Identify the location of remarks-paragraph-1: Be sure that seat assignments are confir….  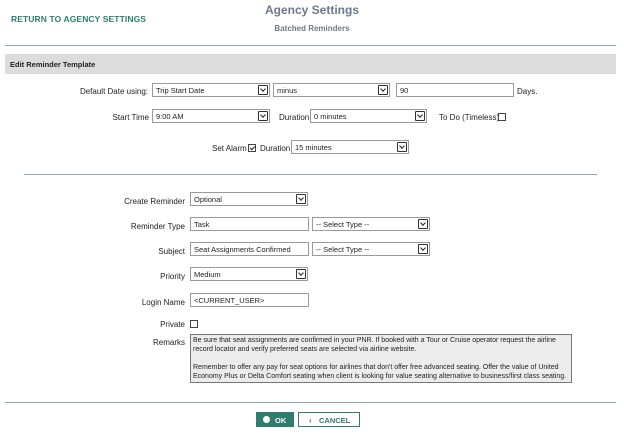
(374, 345).